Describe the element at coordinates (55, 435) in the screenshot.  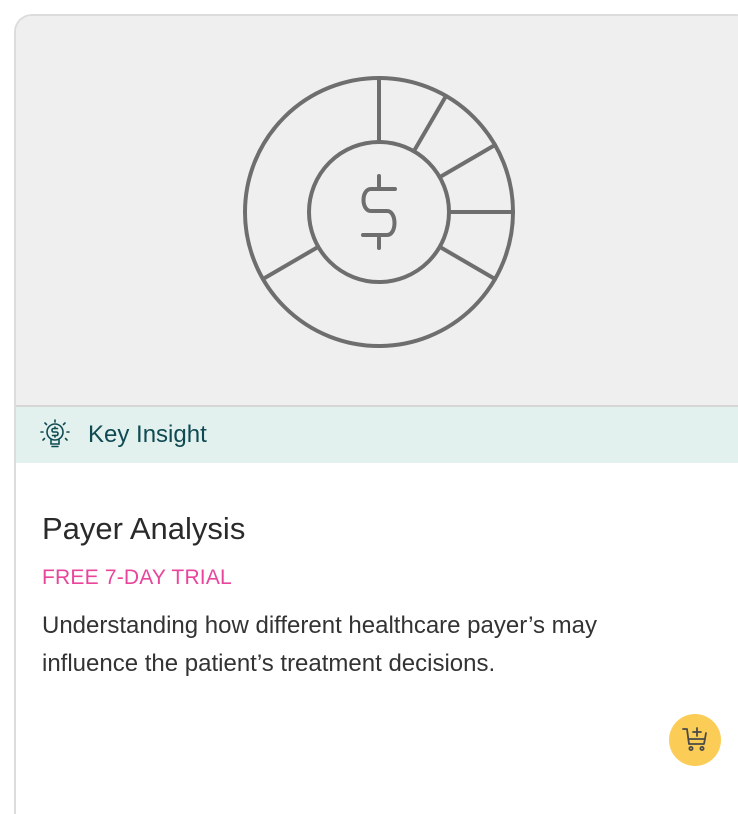
I see `lightbulb-dollar-icon` at that location.